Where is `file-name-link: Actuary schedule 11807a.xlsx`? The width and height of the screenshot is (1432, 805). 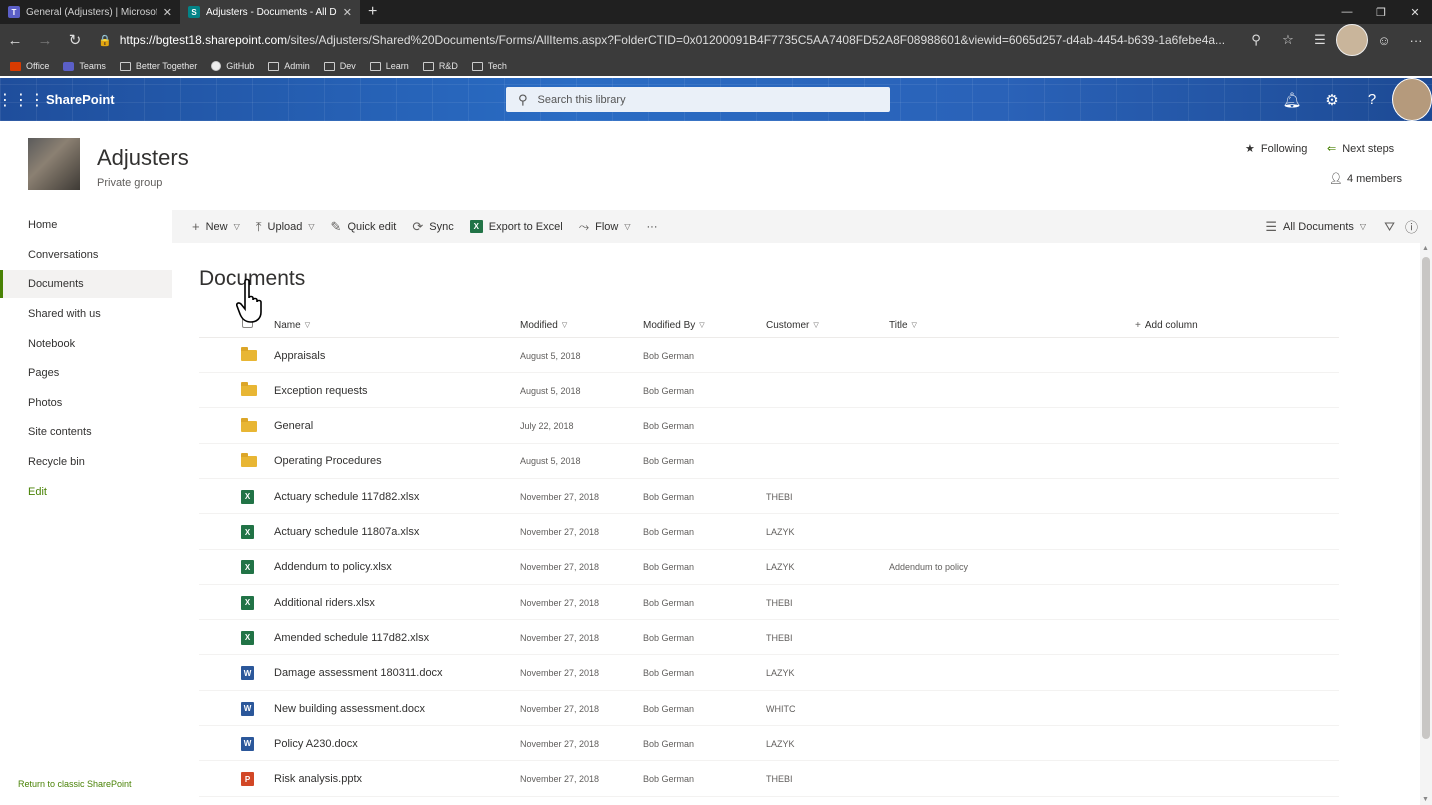 file-name-link: Actuary schedule 11807a.xlsx is located at coordinates (346, 532).